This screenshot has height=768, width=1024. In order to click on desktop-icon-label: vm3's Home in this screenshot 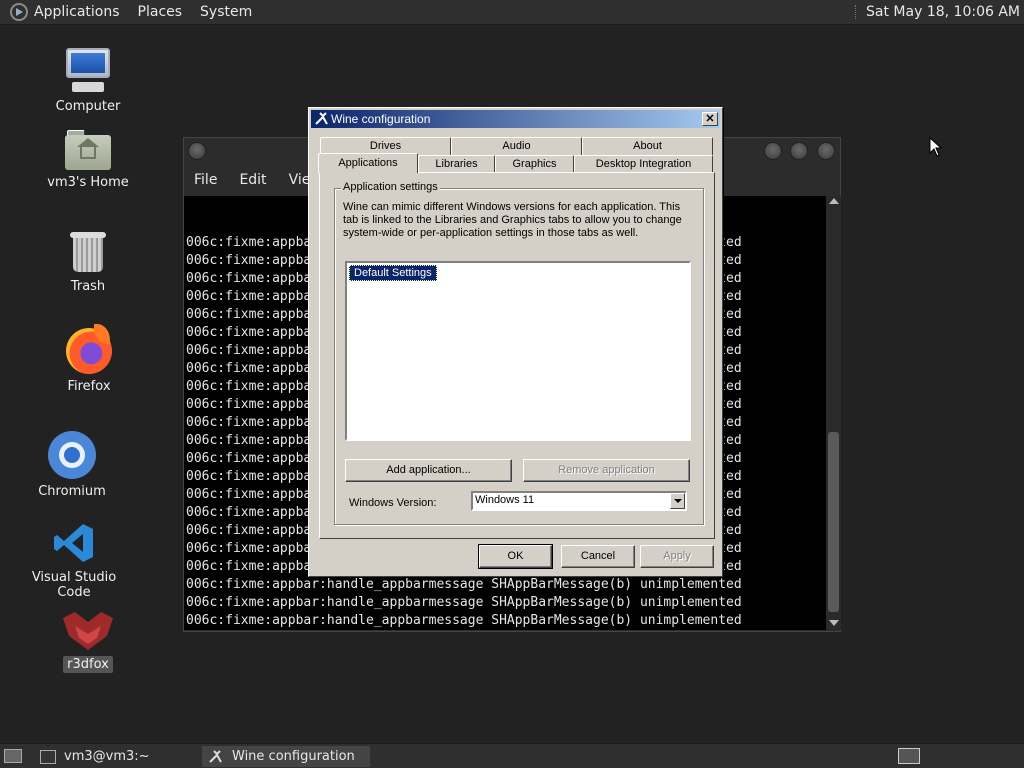, I will do `click(88, 182)`.